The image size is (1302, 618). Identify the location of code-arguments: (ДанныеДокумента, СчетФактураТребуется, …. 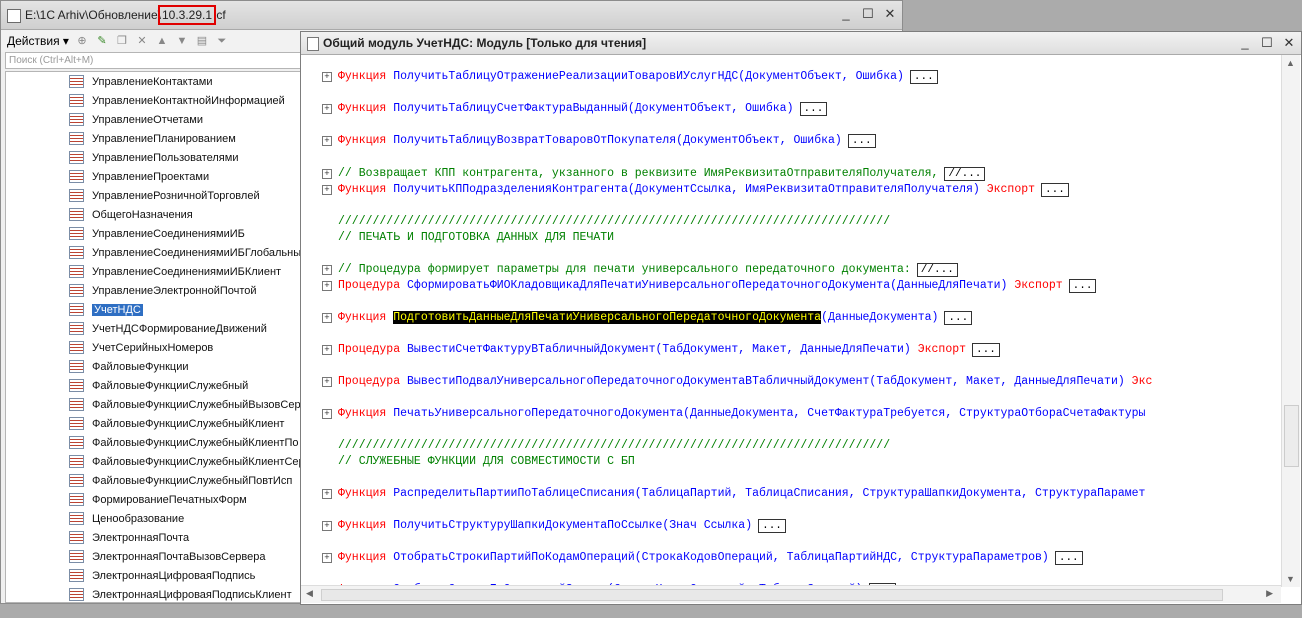
(914, 413).